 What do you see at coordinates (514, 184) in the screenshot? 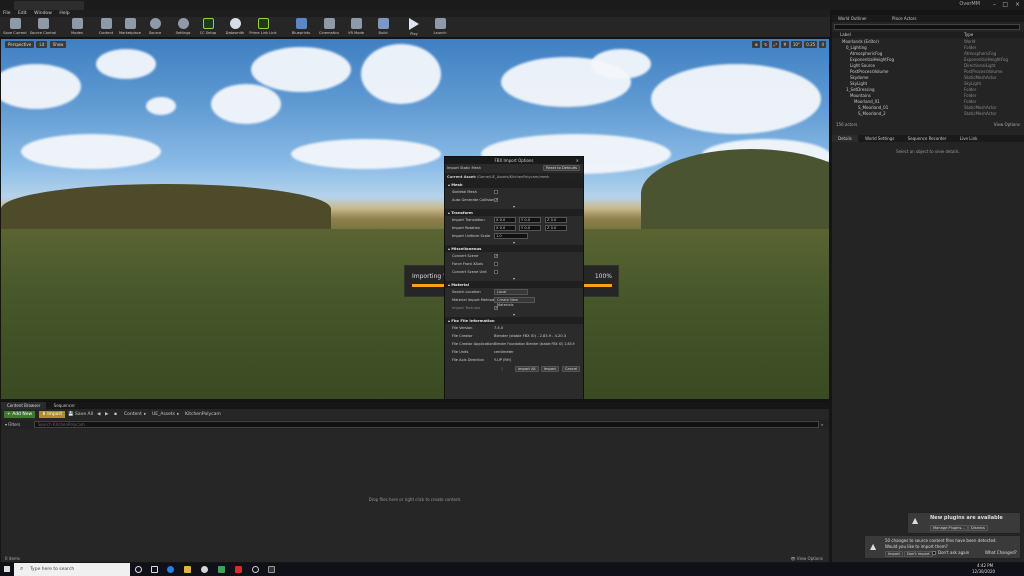
I see `section-mesh: ▴ Mesh` at bounding box center [514, 184].